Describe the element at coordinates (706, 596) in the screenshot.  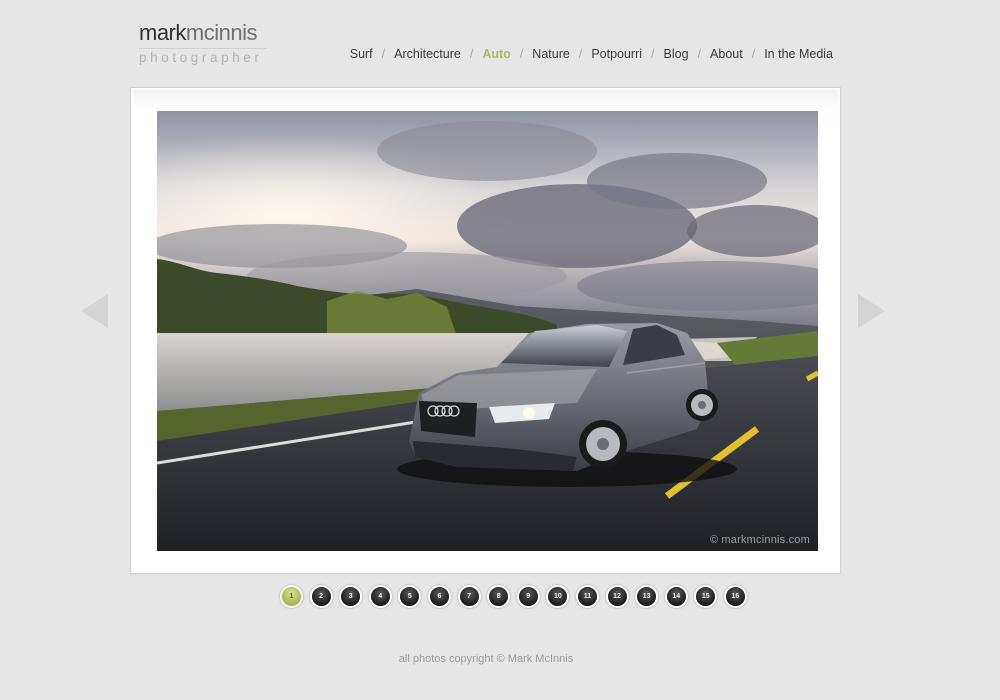
I see `page-button-15: 15` at that location.